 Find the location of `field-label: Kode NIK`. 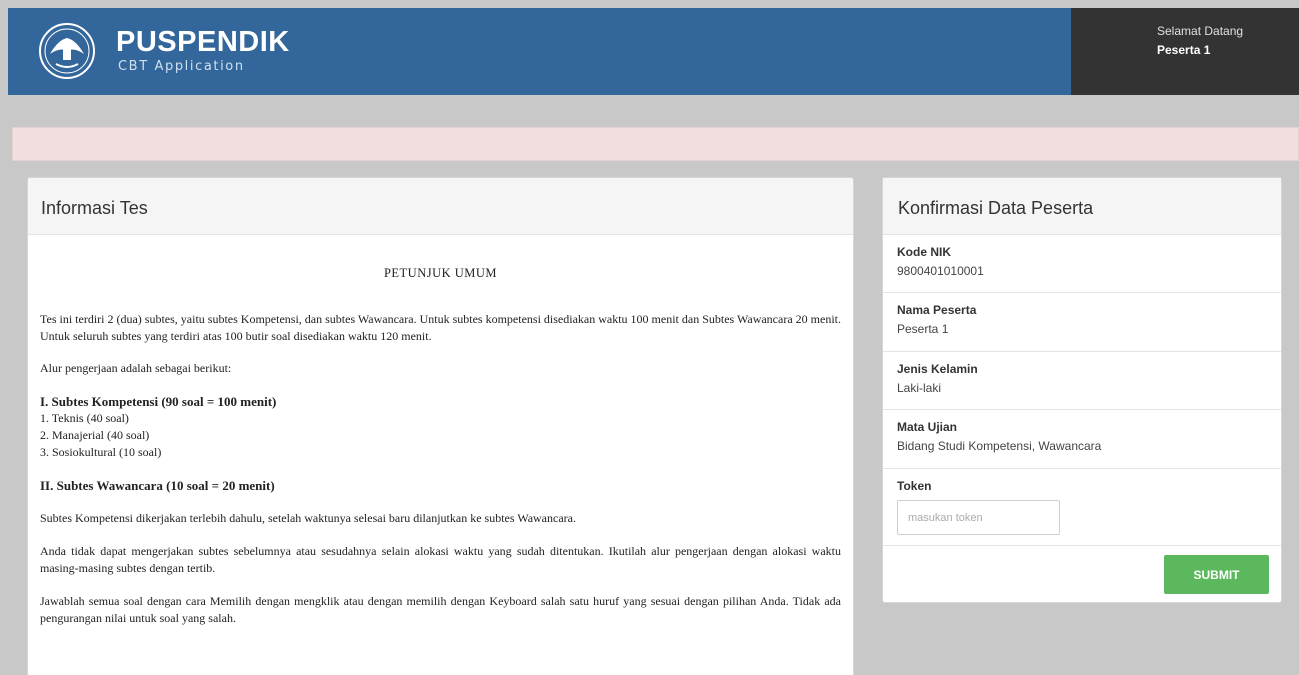

field-label: Kode NIK is located at coordinates (924, 252).